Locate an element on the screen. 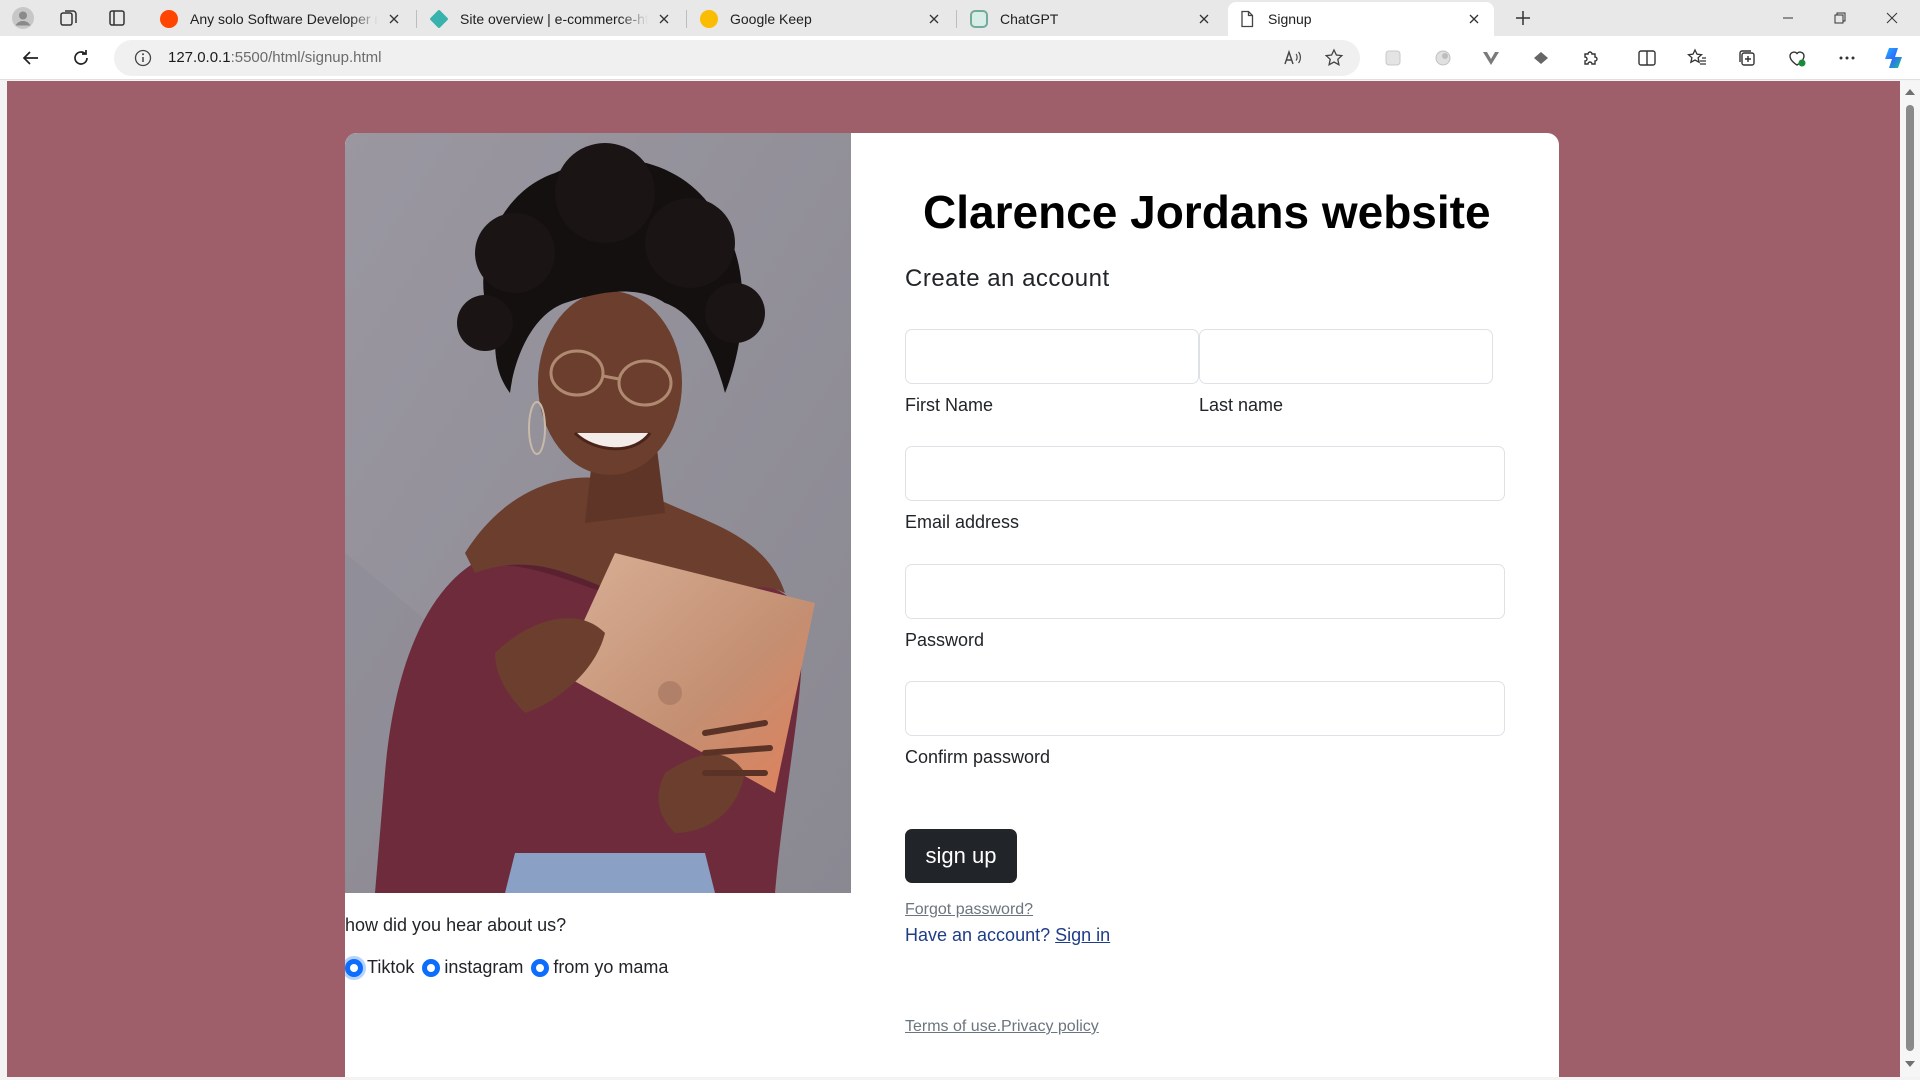  refresh-icon is located at coordinates (81, 58).